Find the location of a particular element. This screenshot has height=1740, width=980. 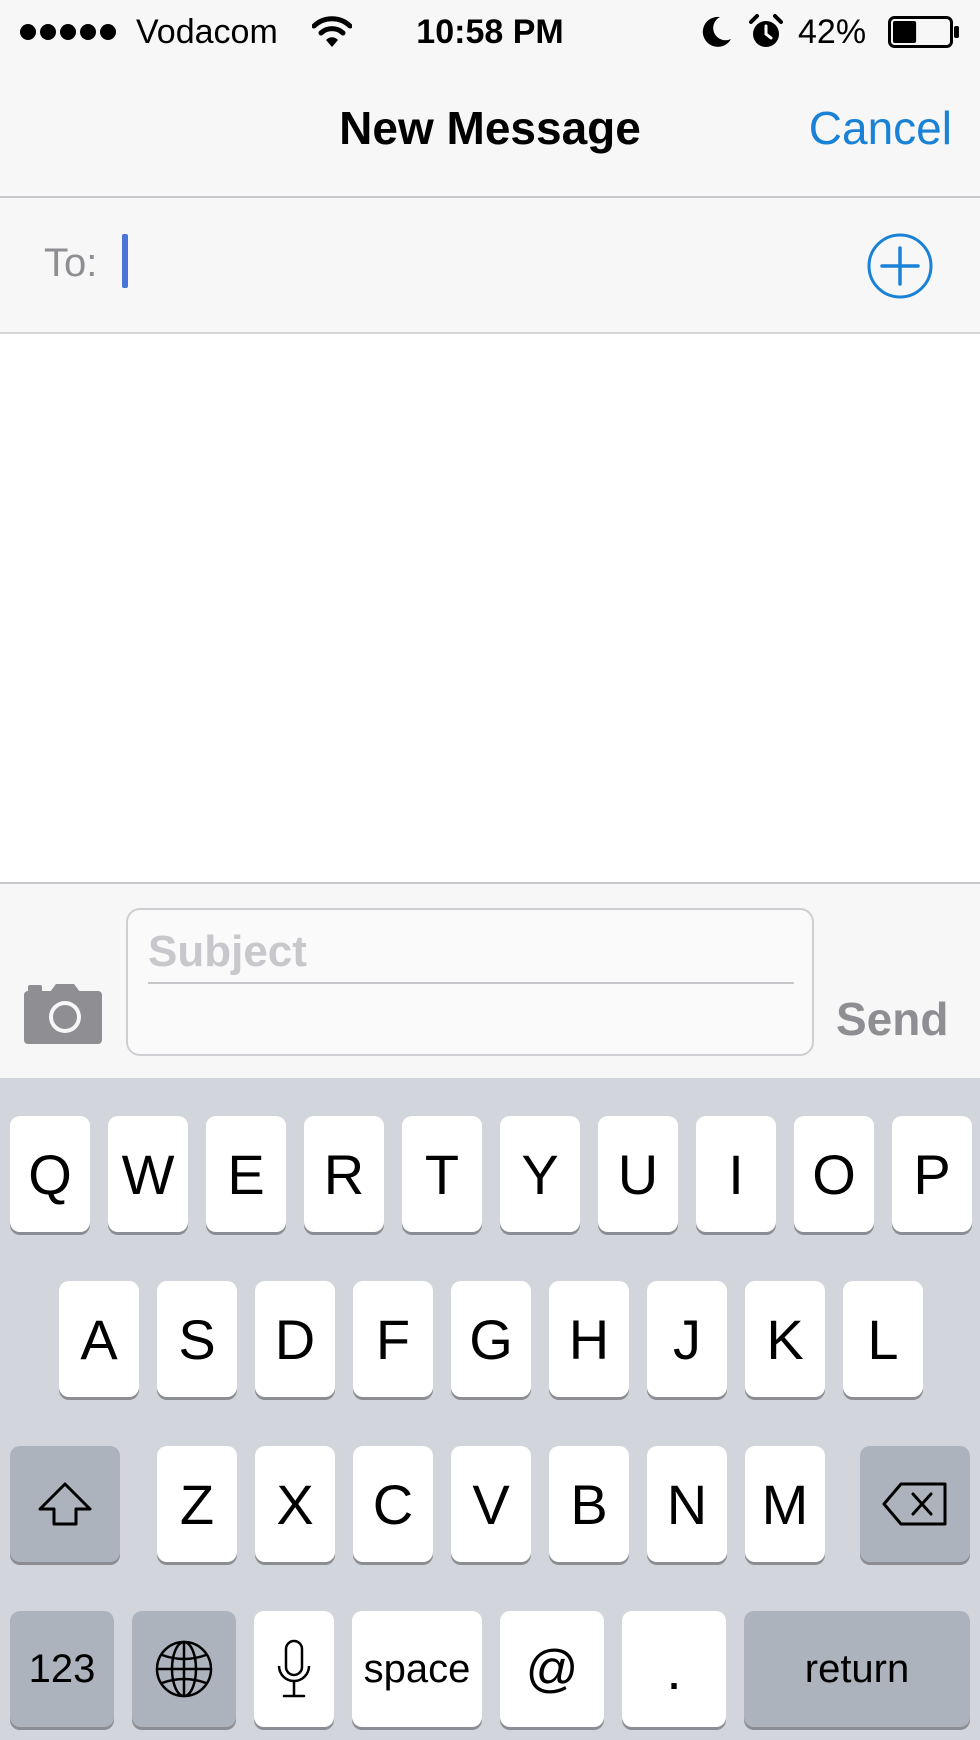

globe-icon is located at coordinates (184, 1669).